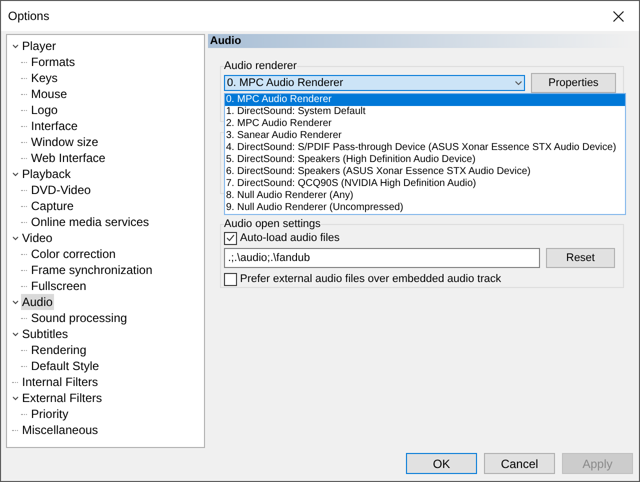 Image resolution: width=640 pixels, height=482 pixels. Describe the element at coordinates (54, 126) in the screenshot. I see `tree-item: Interface` at that location.